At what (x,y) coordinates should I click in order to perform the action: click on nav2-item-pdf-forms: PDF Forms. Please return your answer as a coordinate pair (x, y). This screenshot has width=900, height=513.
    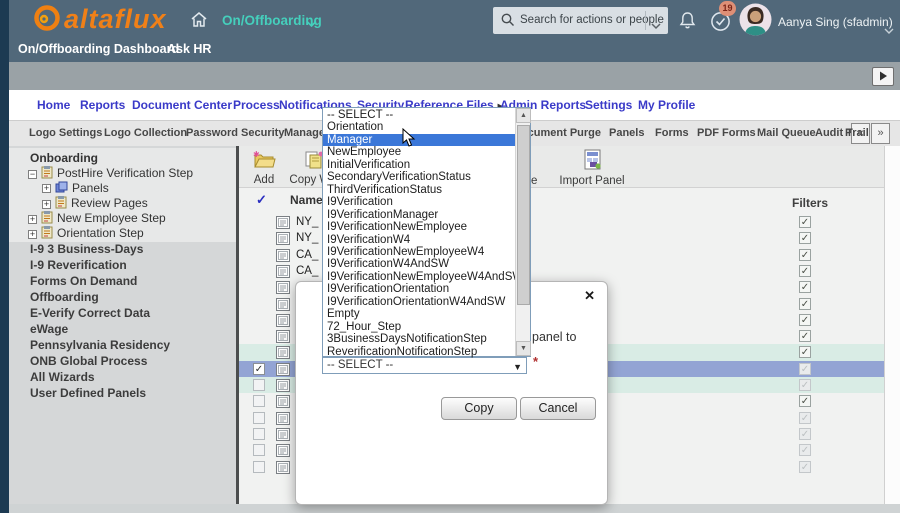
    Looking at the image, I should click on (726, 133).